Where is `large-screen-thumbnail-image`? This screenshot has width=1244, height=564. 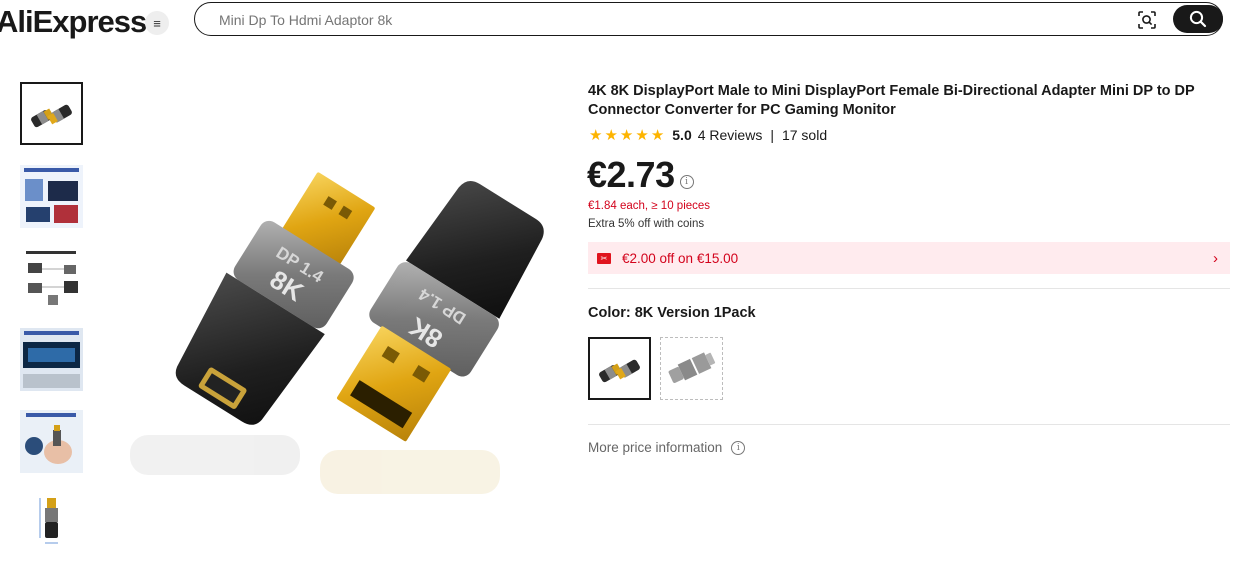
large-screen-thumbnail-image is located at coordinates (51, 359).